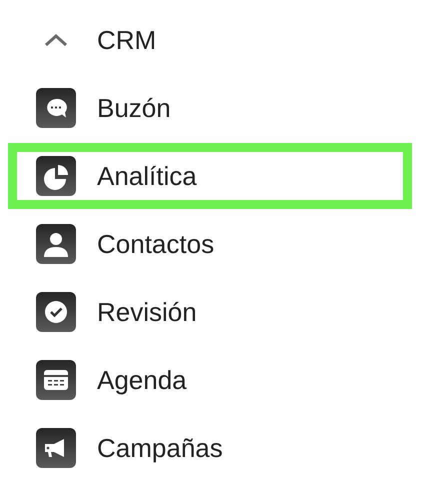  What do you see at coordinates (56, 108) in the screenshot?
I see `chat-bubble-icon` at bounding box center [56, 108].